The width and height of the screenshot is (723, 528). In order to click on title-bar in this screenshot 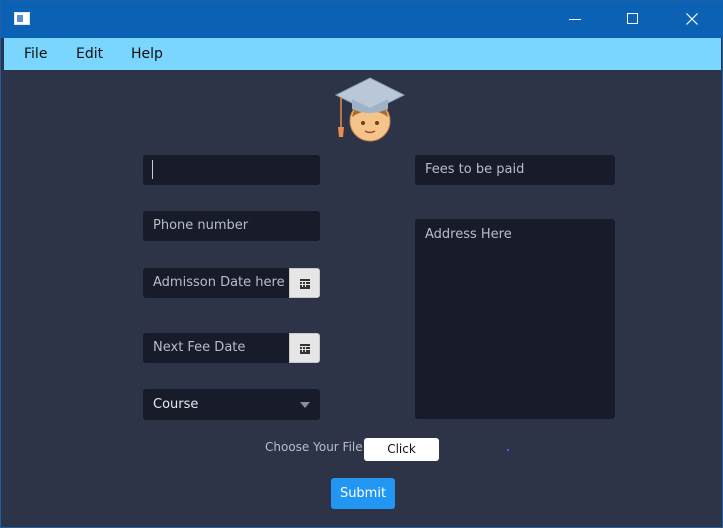, I will do `click(362, 19)`.